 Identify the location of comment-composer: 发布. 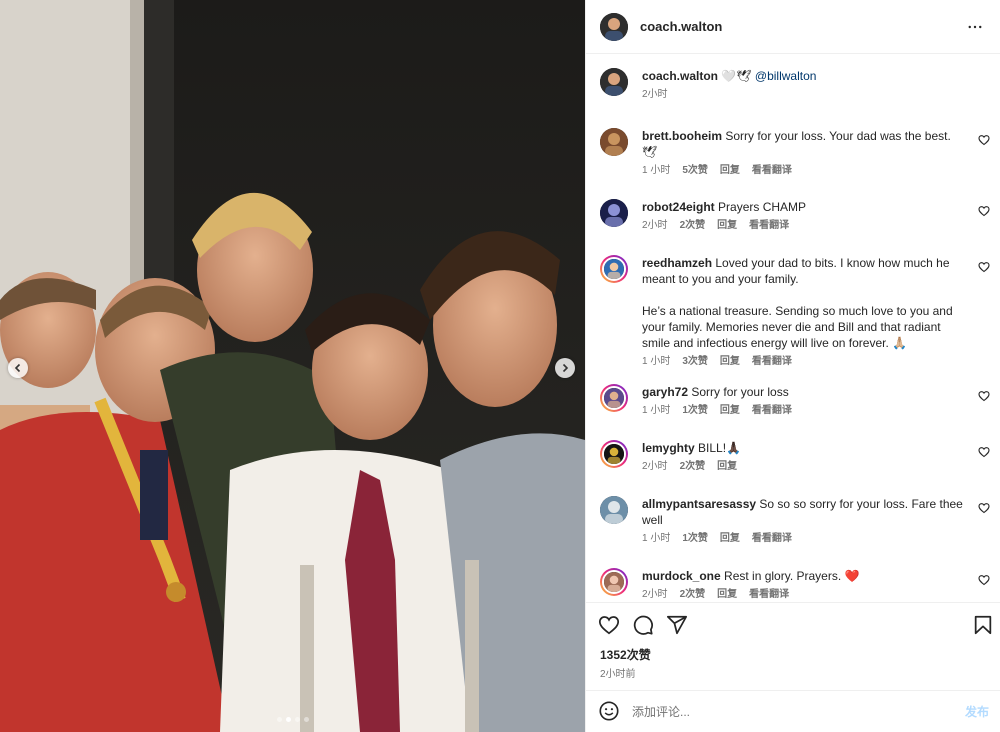
(793, 711).